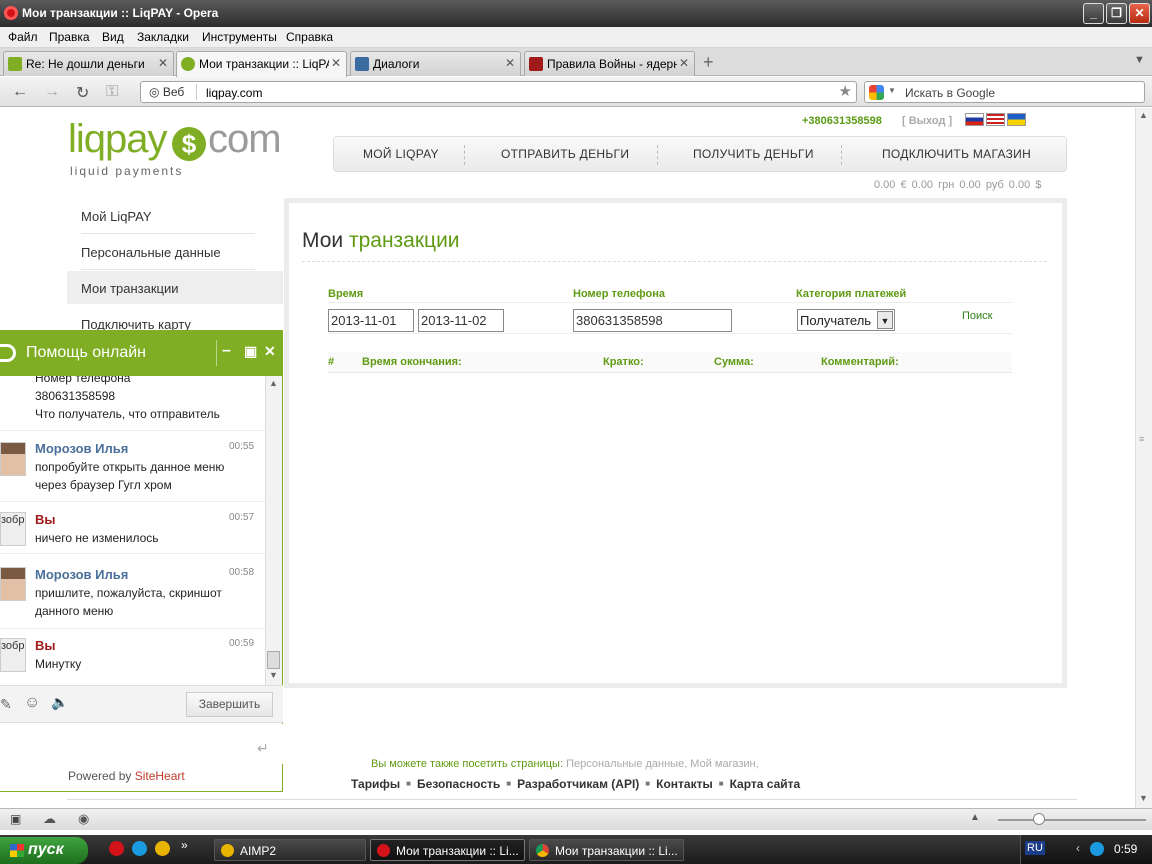  What do you see at coordinates (975, 817) in the screenshot?
I see `zoom-up-icon: ▲` at bounding box center [975, 817].